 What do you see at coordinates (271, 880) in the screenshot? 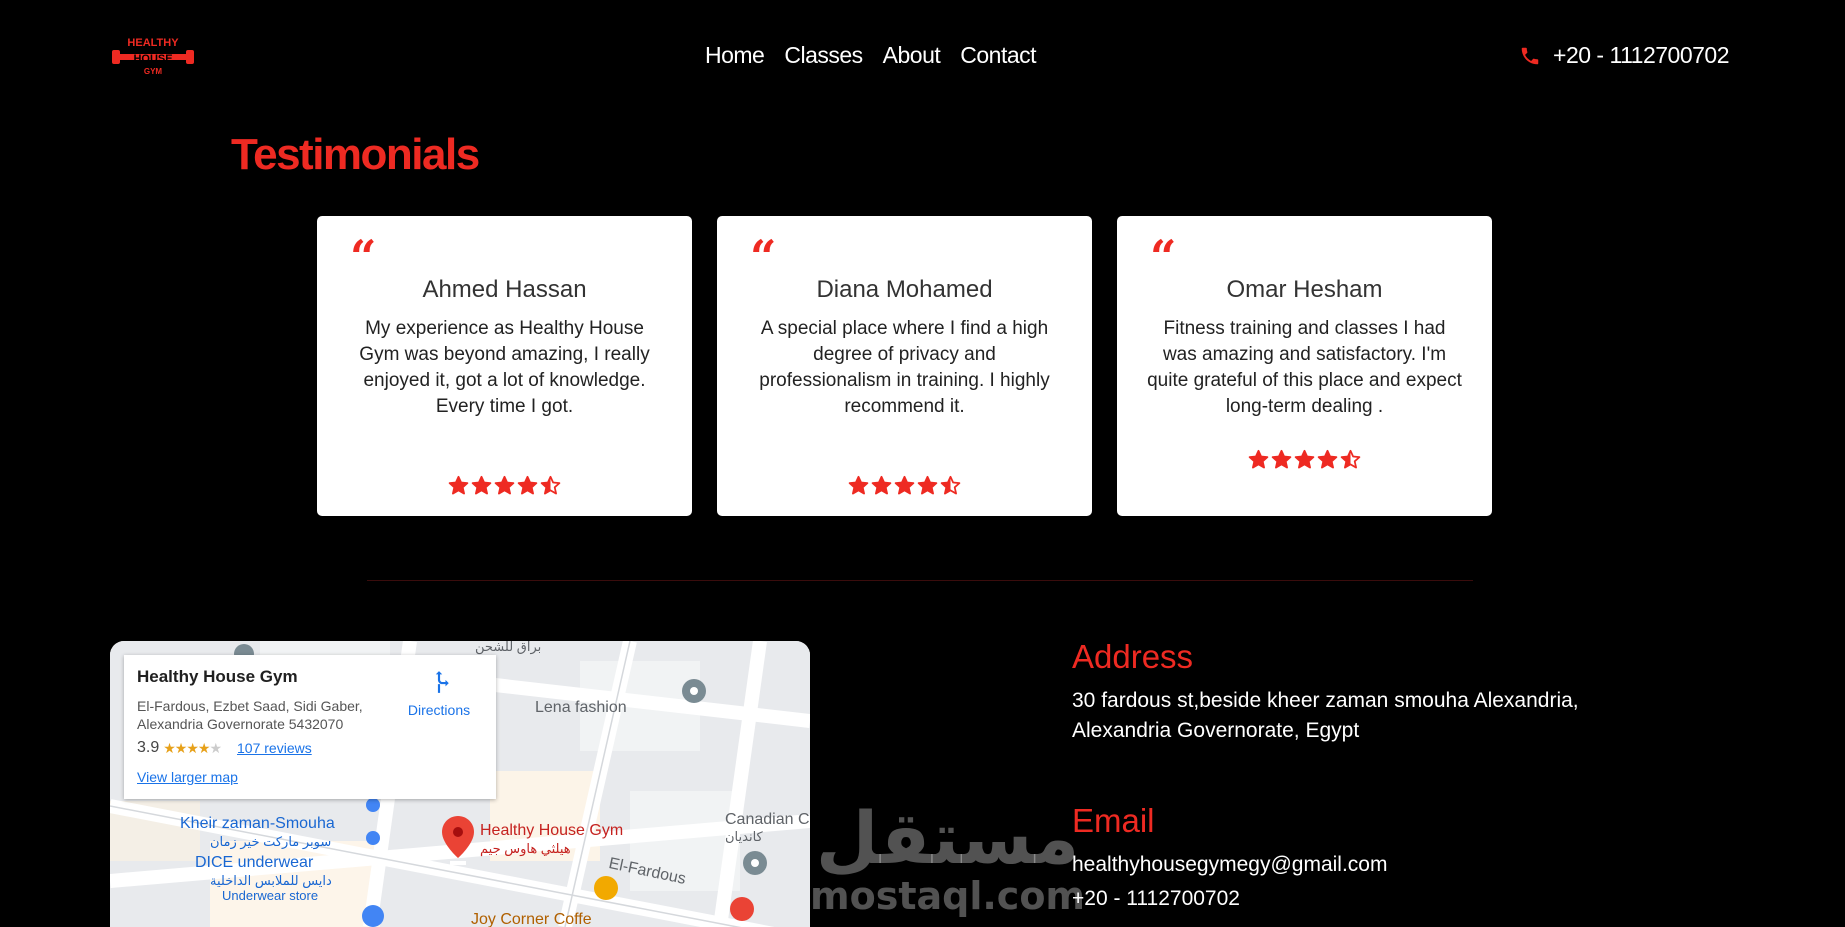
I see `map-label-dice-ar: دايس للملابس الداخلية` at bounding box center [271, 880].